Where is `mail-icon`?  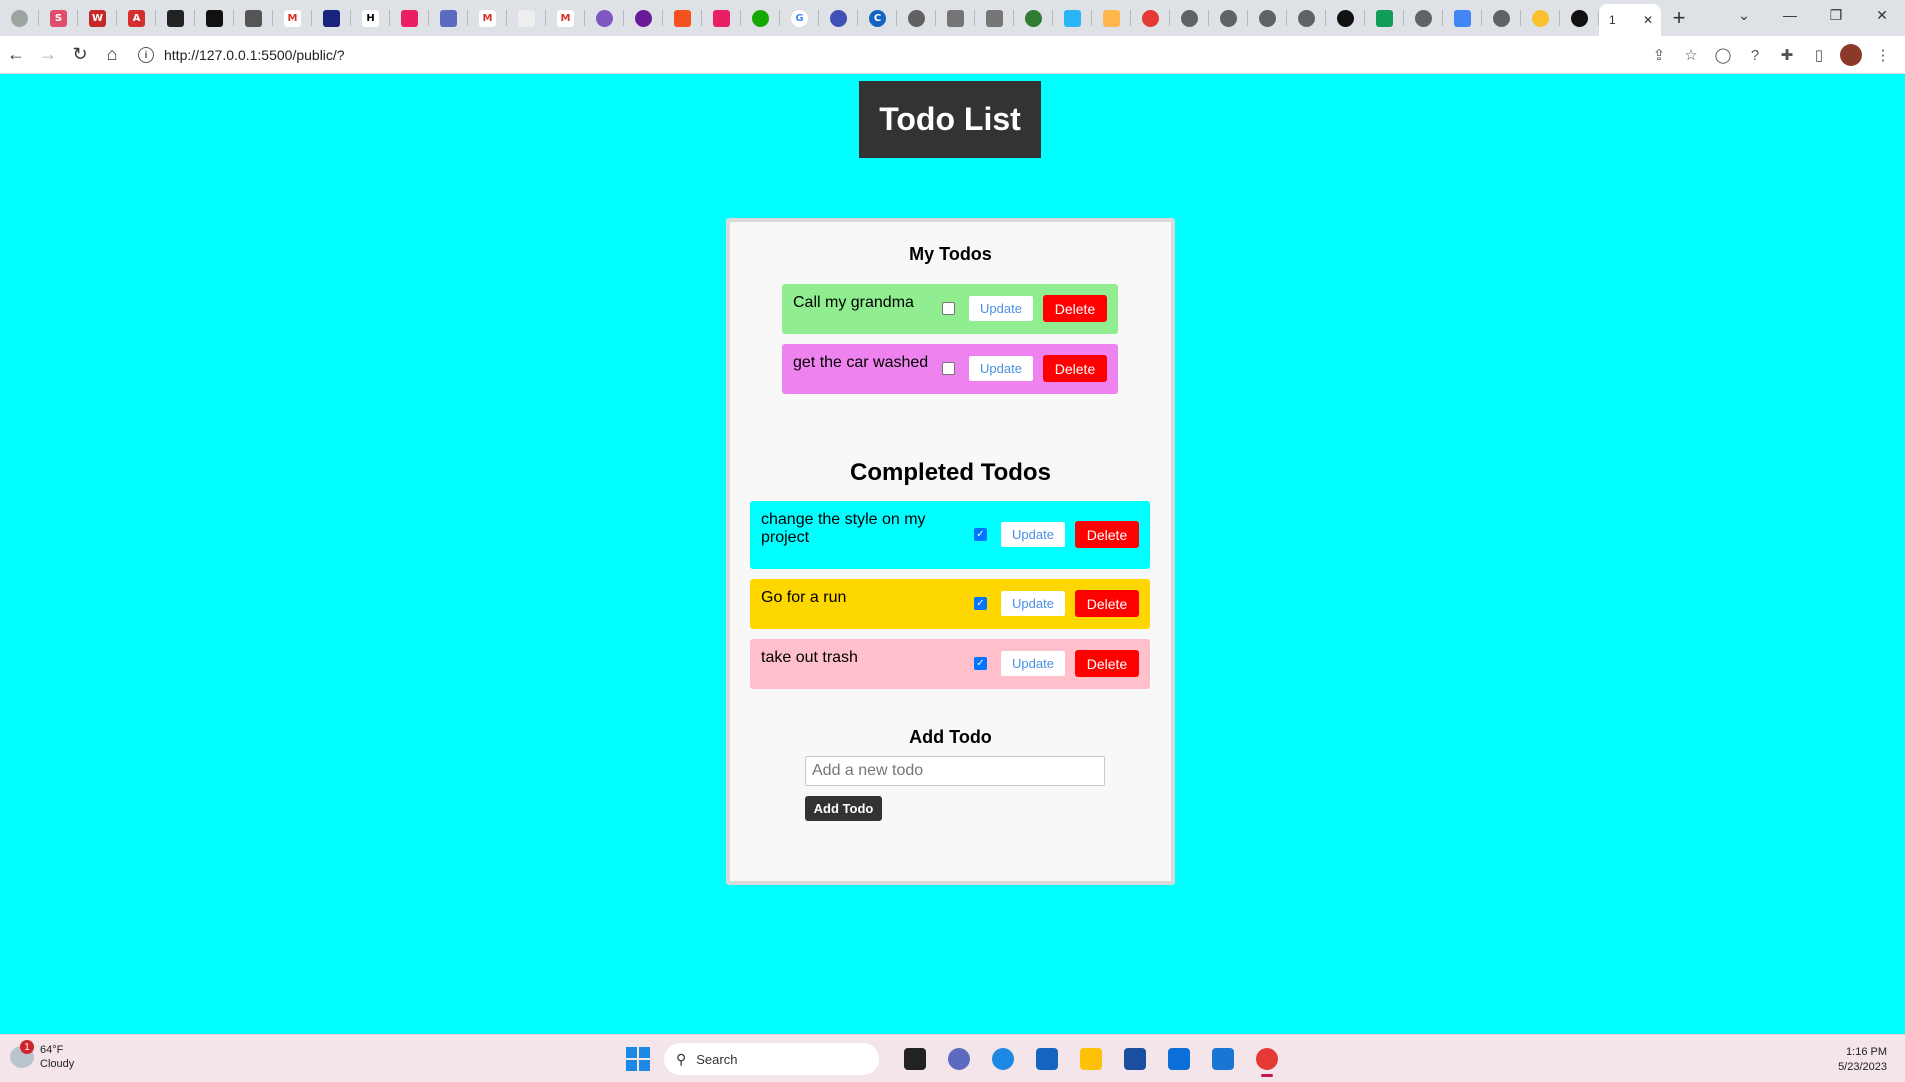 mail-icon is located at coordinates (1179, 1059).